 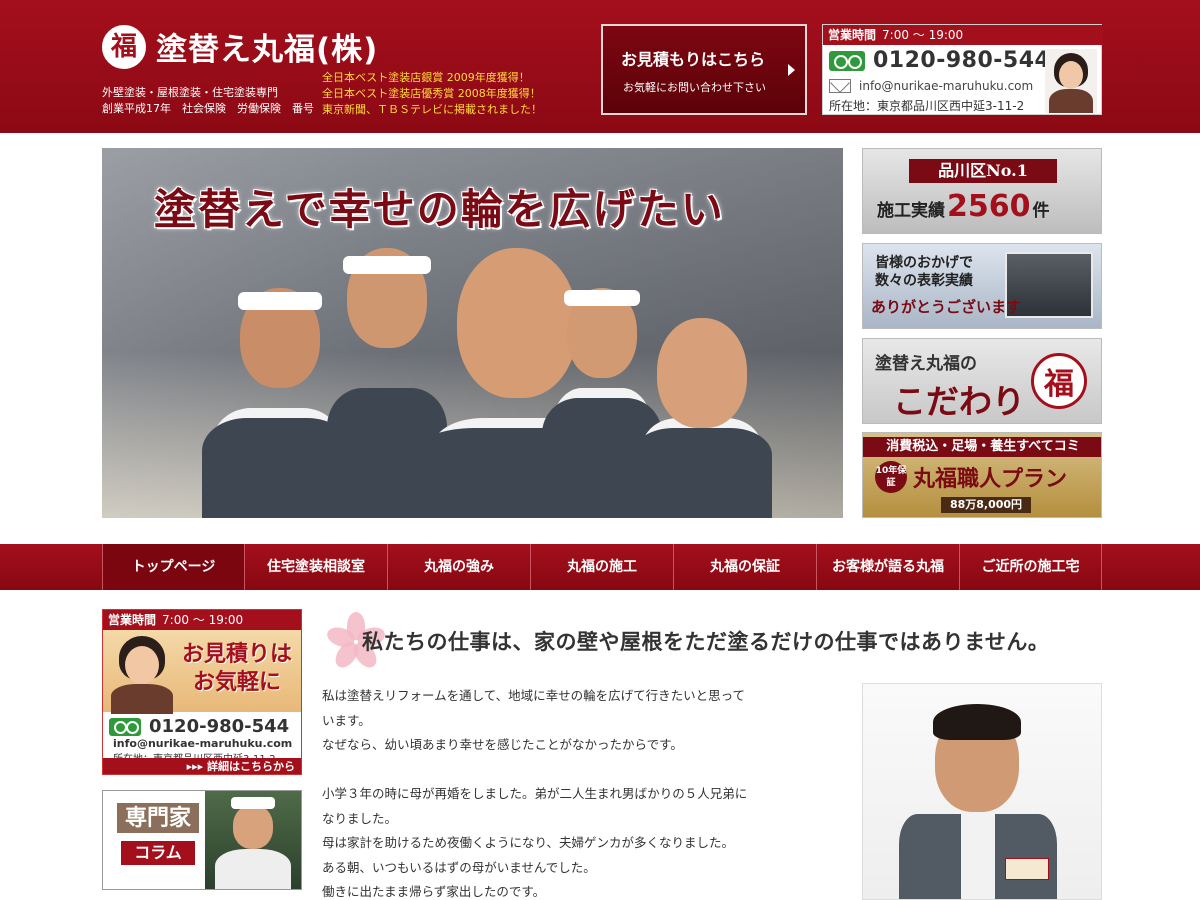 I want to click on main-headline-block: 私たちの仕事は、家の壁や屋根をただ塗るだけの仕事ではありません。, so click(x=712, y=640).